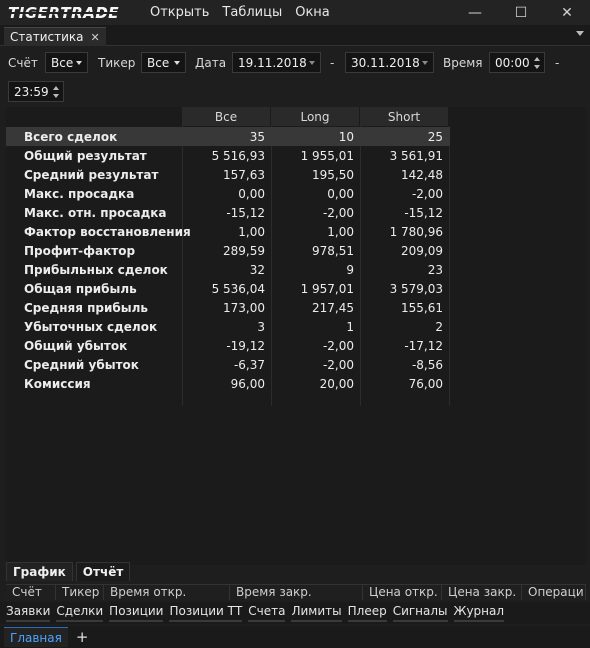  What do you see at coordinates (416, 288) in the screenshot?
I see `value-short: 3 579,03` at bounding box center [416, 288].